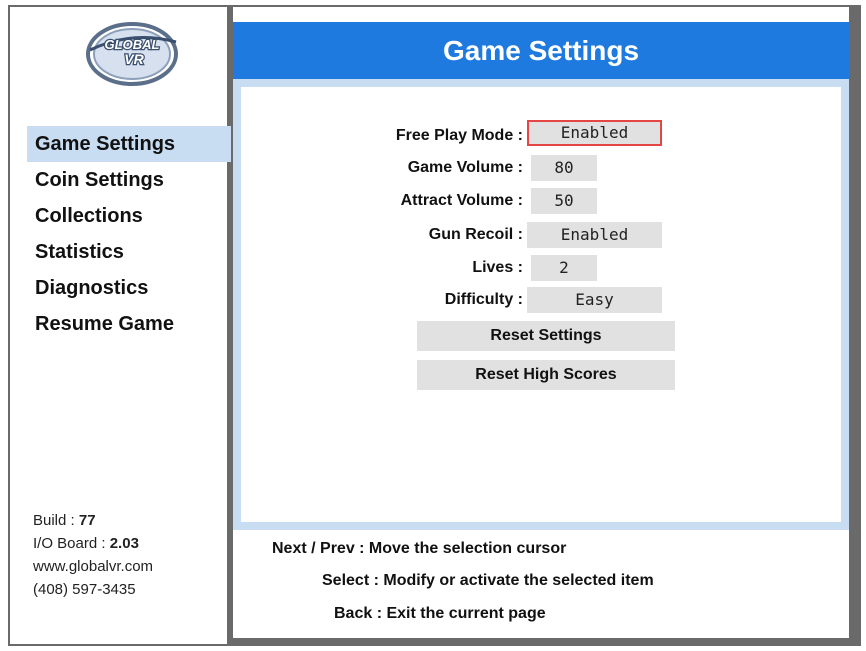 This screenshot has width=866, height=651. Describe the element at coordinates (546, 375) in the screenshot. I see `reset-high-scores-button: Reset High Scores` at that location.